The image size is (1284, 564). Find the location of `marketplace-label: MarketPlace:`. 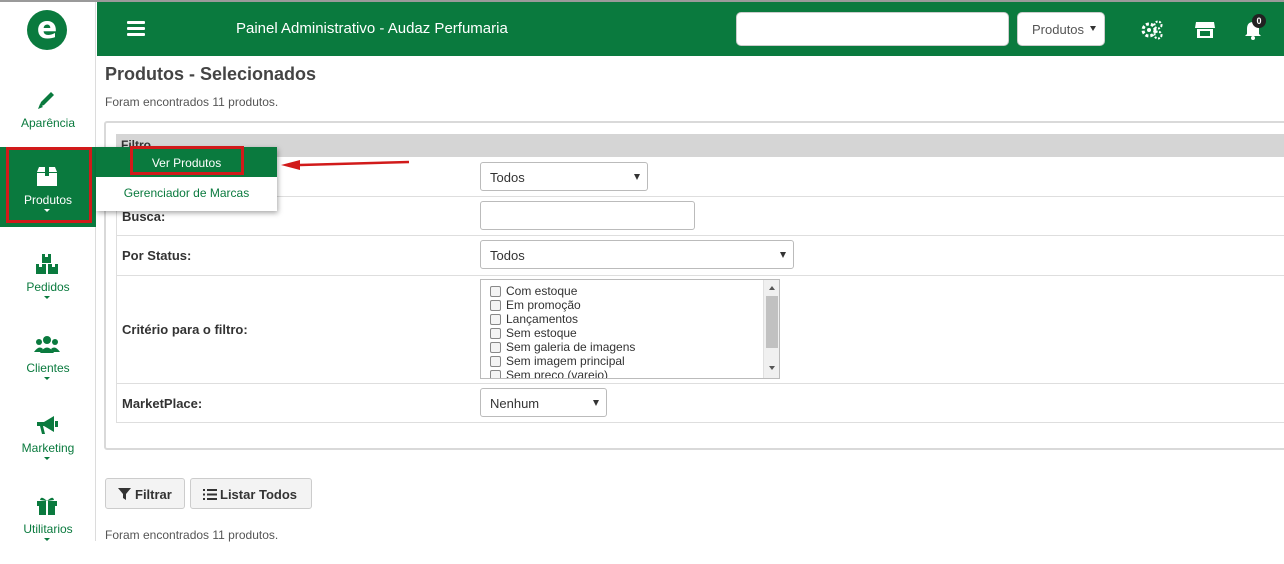

marketplace-label: MarketPlace: is located at coordinates (162, 403).